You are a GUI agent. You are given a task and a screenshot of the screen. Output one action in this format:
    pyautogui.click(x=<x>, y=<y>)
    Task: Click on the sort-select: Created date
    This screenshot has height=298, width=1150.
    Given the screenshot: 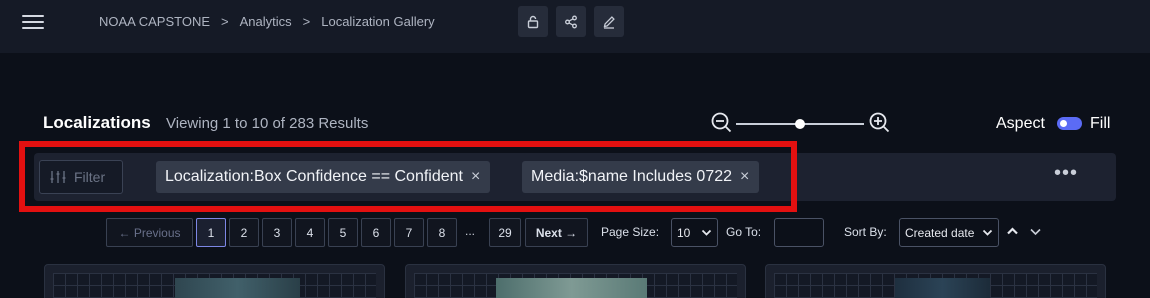 What is the action you would take?
    pyautogui.click(x=949, y=232)
    